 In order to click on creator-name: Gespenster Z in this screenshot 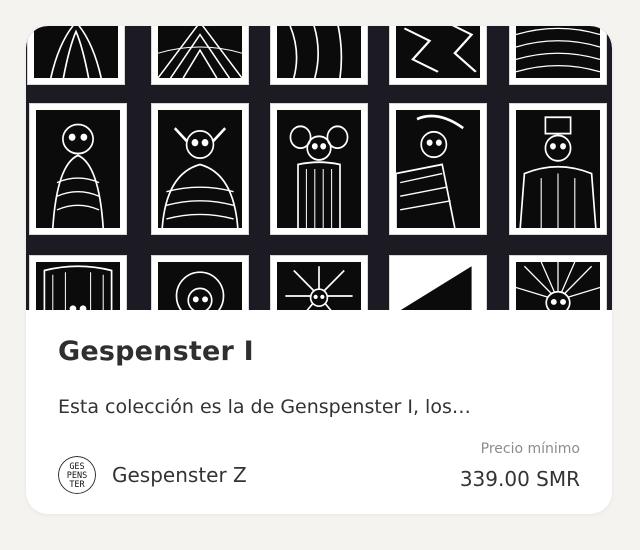, I will do `click(179, 475)`.